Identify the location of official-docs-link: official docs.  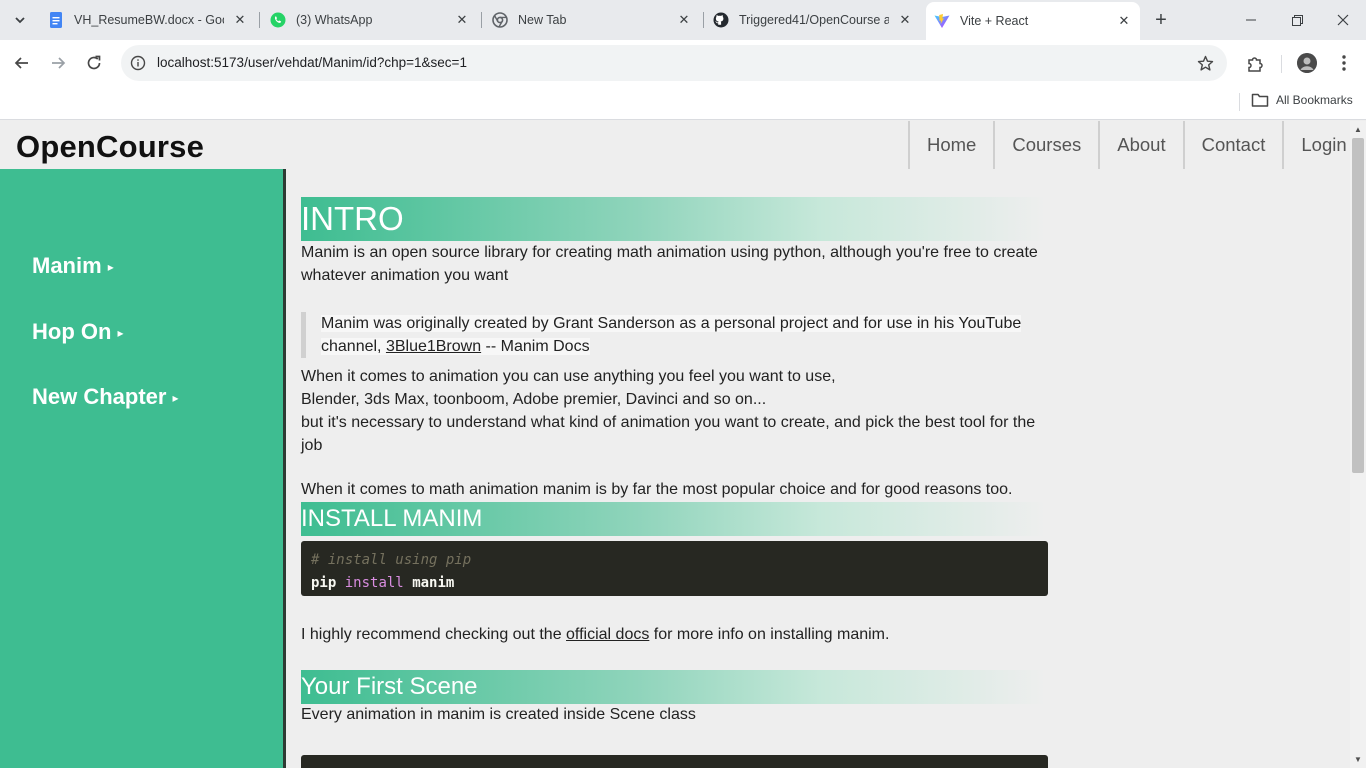
(607, 634).